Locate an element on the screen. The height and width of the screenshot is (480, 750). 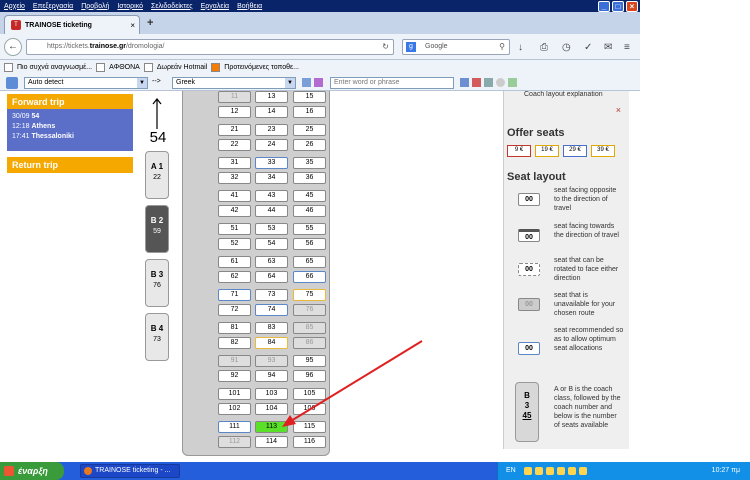
seat: 52 is located at coordinates (234, 244).